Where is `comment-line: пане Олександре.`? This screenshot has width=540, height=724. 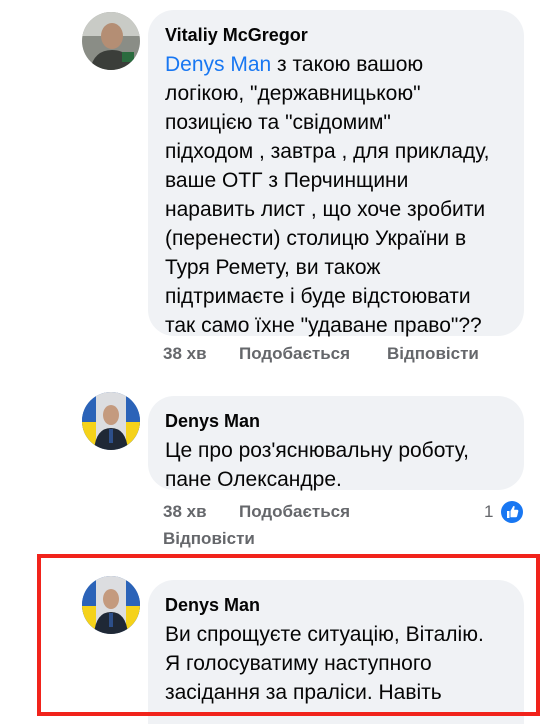
comment-line: пане Олександре. is located at coordinates (253, 479).